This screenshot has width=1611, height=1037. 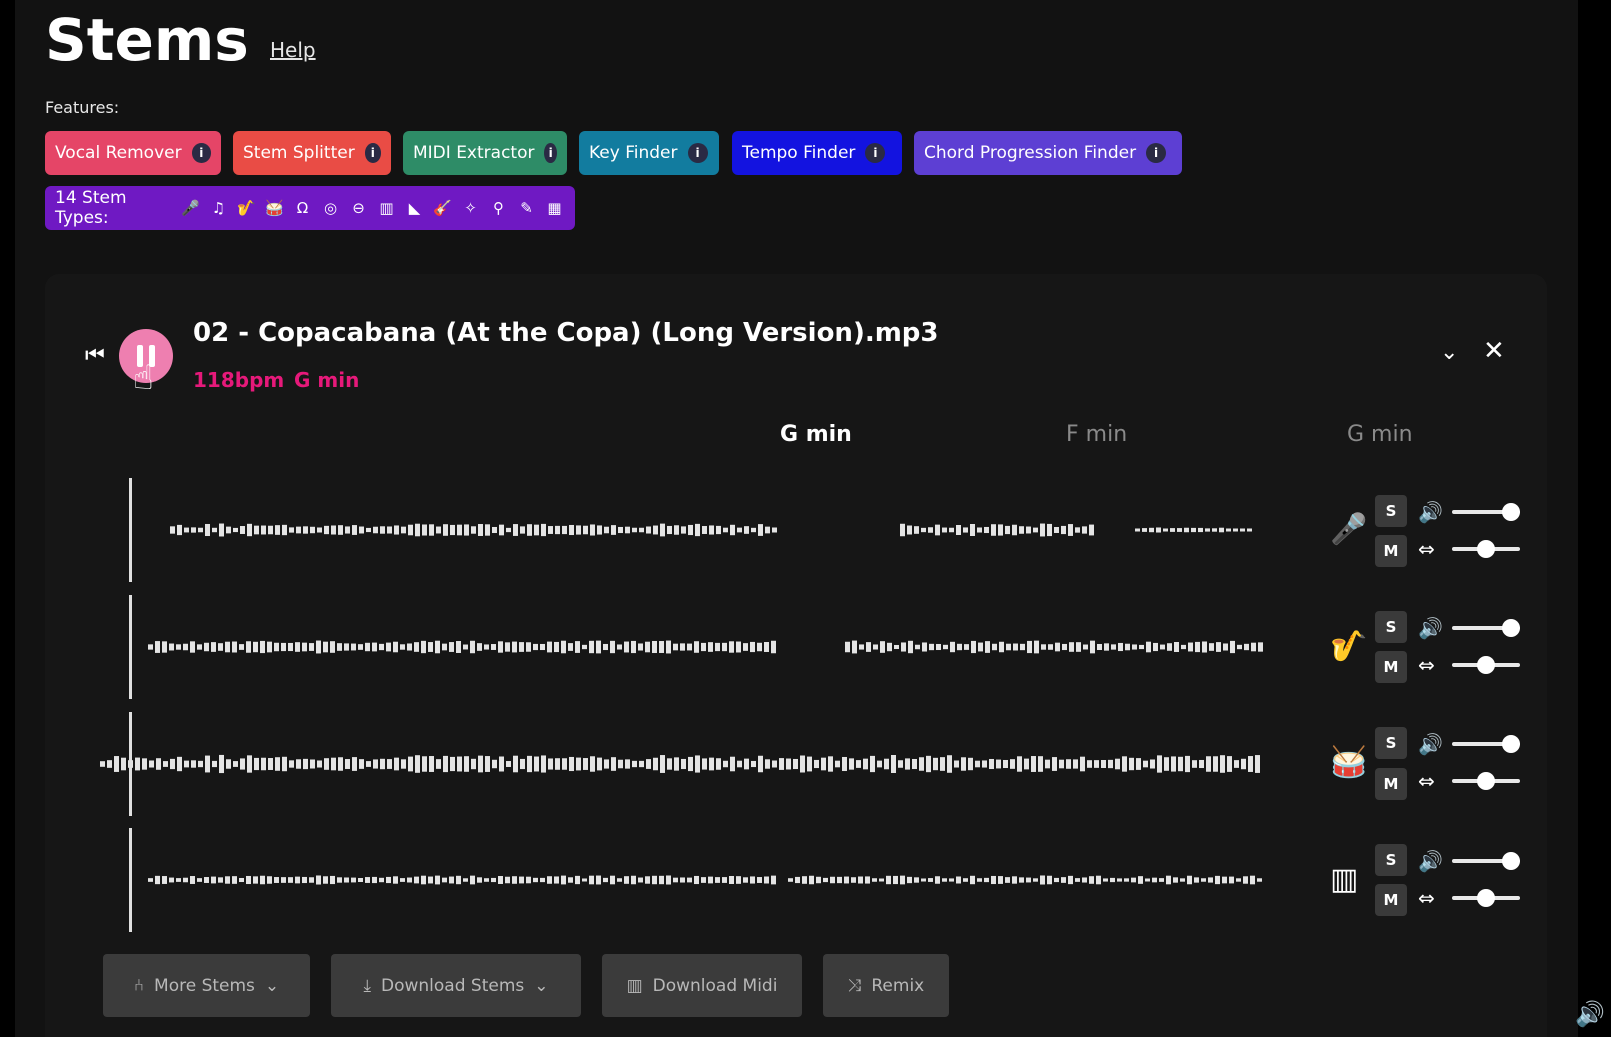 What do you see at coordinates (1349, 529) in the screenshot?
I see `microphone-icon: 🎤` at bounding box center [1349, 529].